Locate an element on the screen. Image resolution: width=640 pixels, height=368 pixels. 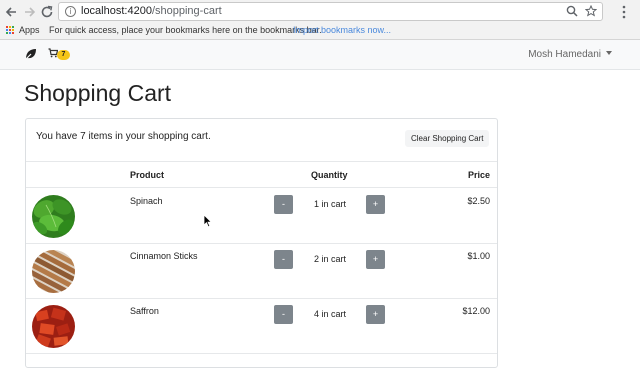
column-header-price: Price is located at coordinates (478, 175).